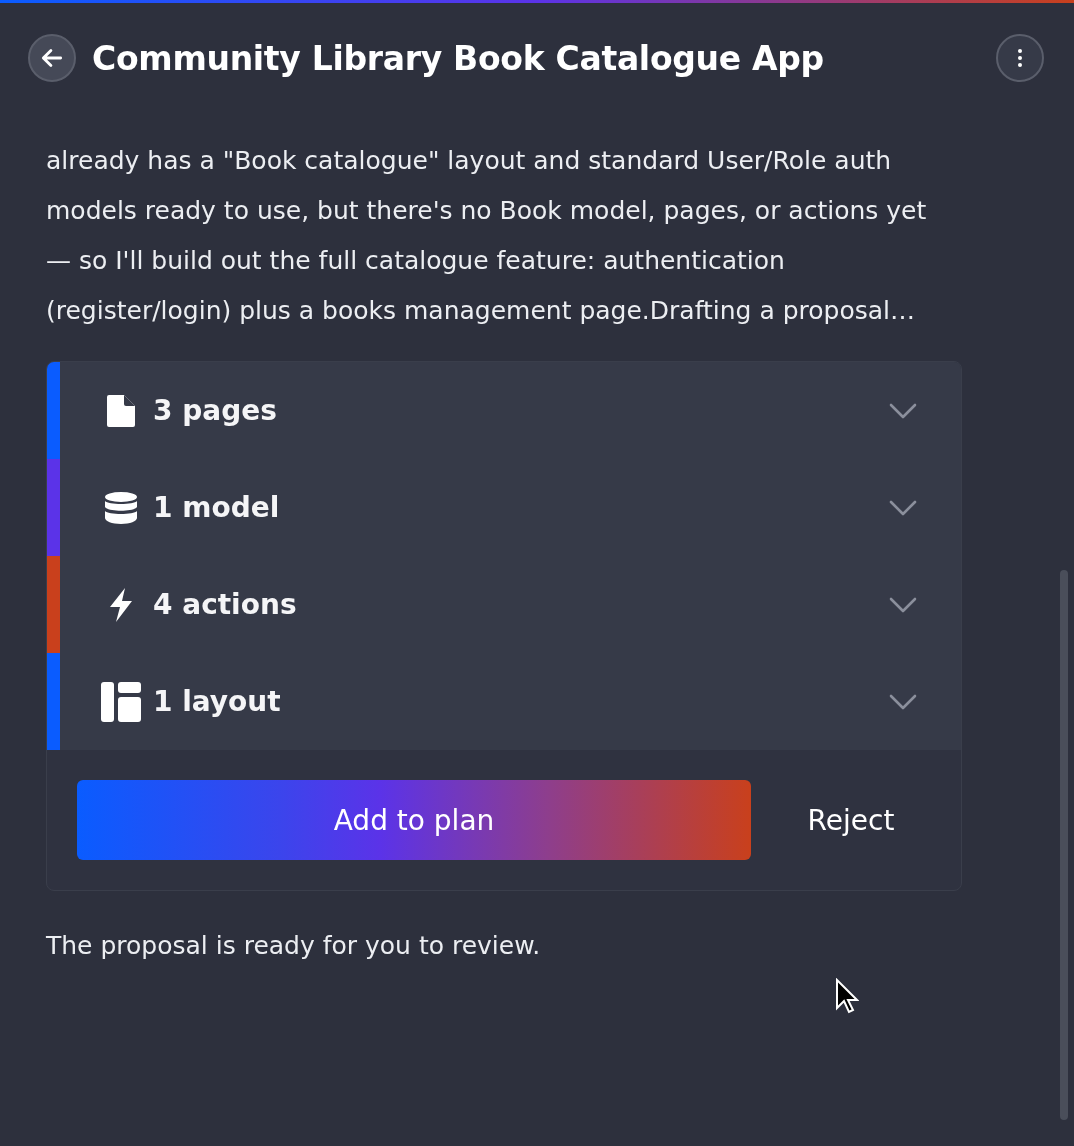 The width and height of the screenshot is (1074, 1146). I want to click on section-label: 1 model, so click(216, 507).